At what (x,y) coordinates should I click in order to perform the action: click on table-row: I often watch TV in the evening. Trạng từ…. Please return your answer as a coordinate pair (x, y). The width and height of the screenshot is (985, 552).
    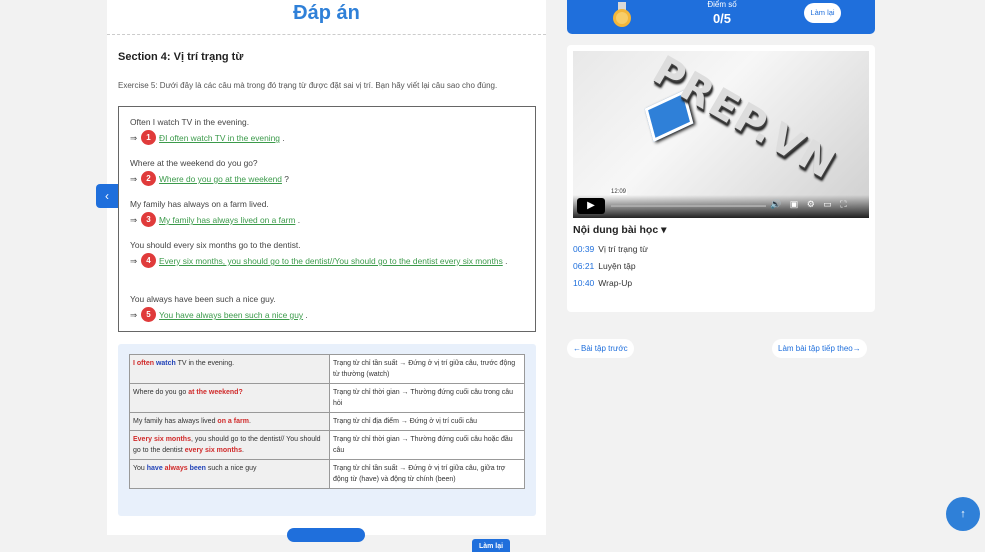
    Looking at the image, I should click on (327, 369).